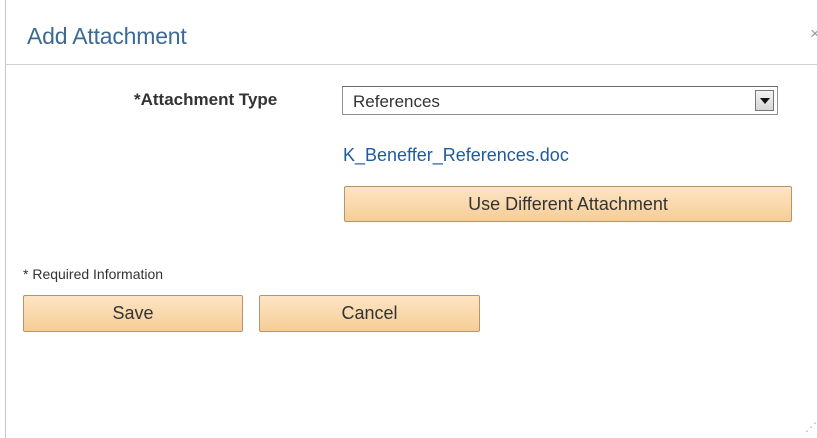 This screenshot has width=817, height=438. Describe the element at coordinates (93, 274) in the screenshot. I see `required-information-note: * Required Information` at that location.